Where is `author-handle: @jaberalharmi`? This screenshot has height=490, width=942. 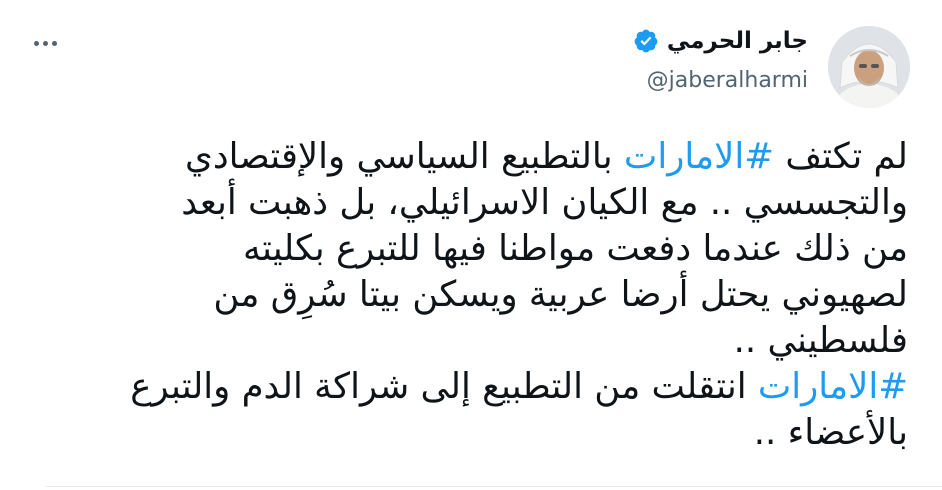 author-handle: @jaberalharmi is located at coordinates (727, 80).